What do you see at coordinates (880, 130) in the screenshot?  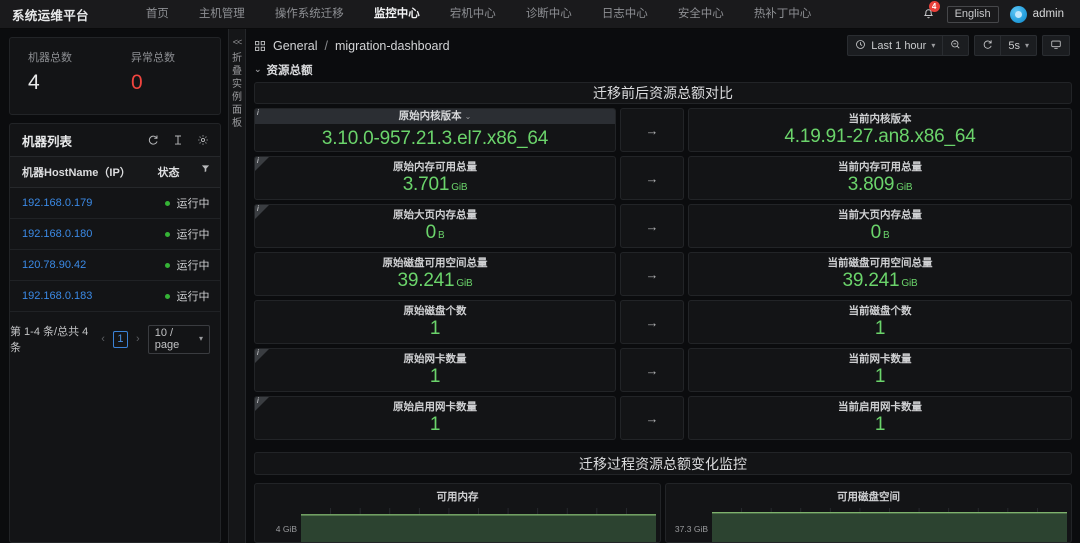 I see `stat-panel-current: 当前内核版本 4.19.91-27.an8.x86_64` at bounding box center [880, 130].